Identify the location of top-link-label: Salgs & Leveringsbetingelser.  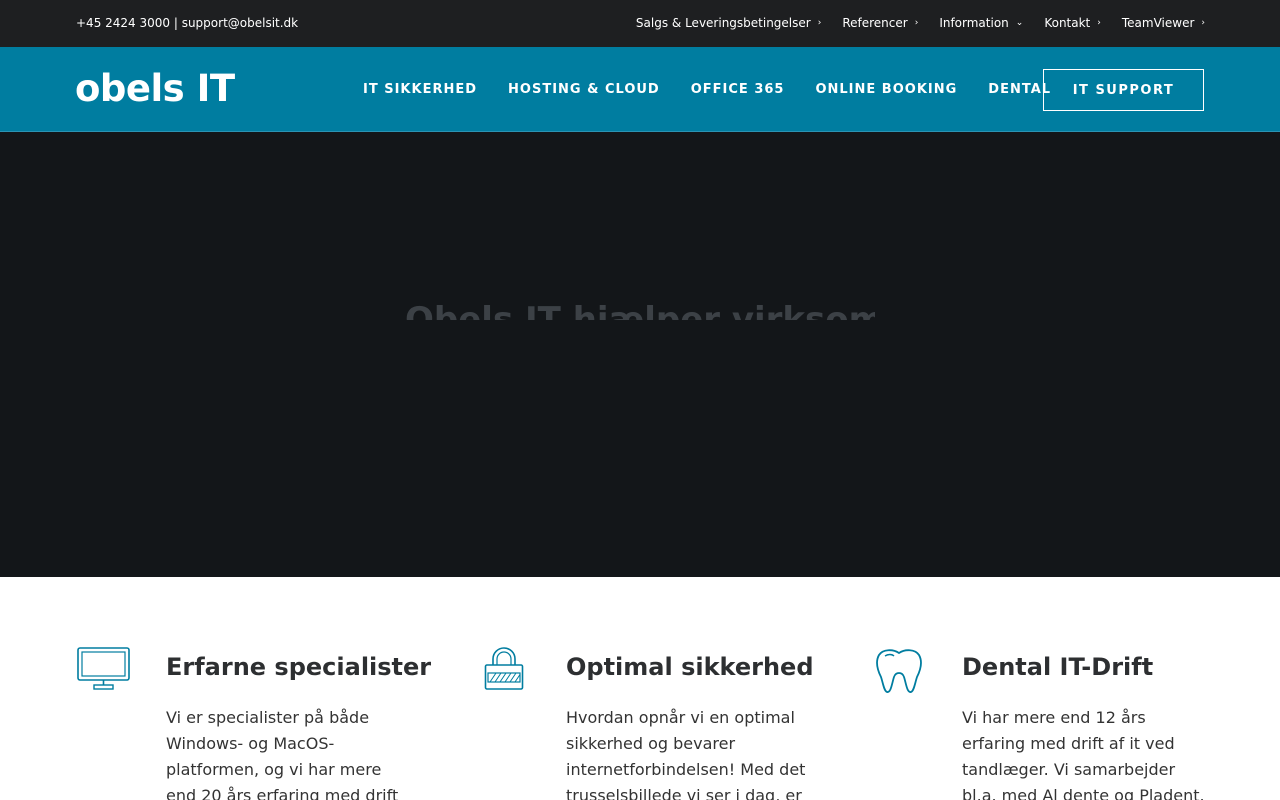
(723, 23).